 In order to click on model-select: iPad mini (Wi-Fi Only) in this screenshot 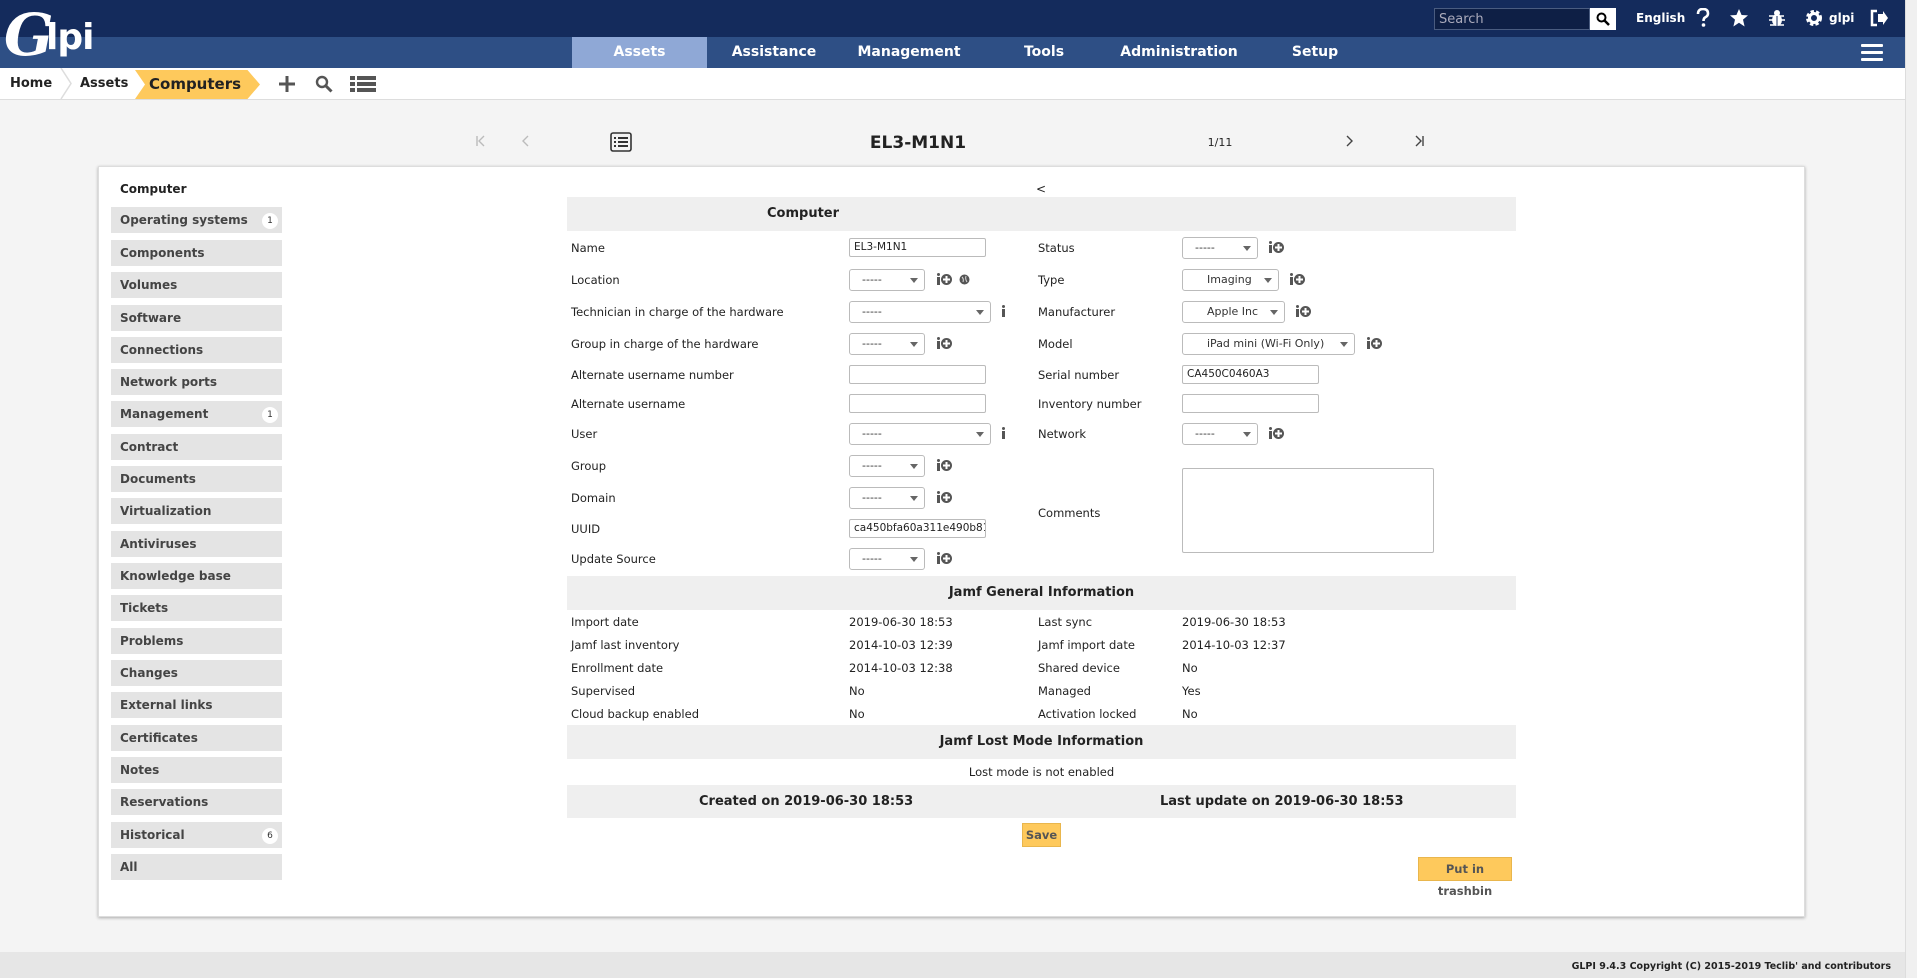, I will do `click(1268, 344)`.